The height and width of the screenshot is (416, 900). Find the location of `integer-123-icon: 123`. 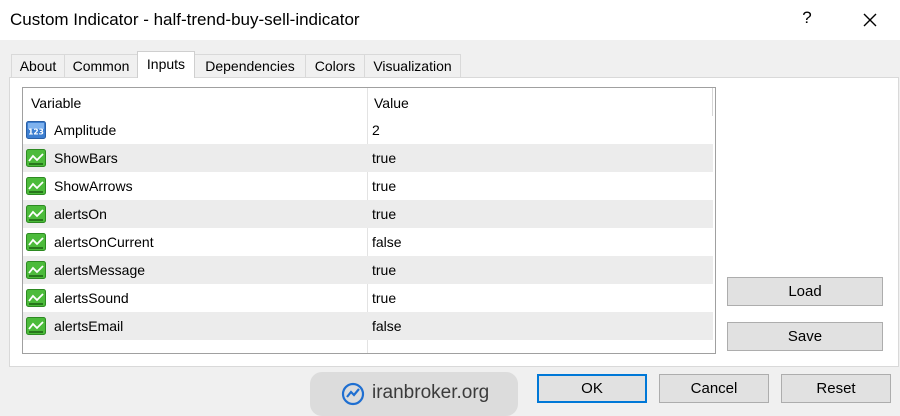

integer-123-icon: 123 is located at coordinates (36, 130).